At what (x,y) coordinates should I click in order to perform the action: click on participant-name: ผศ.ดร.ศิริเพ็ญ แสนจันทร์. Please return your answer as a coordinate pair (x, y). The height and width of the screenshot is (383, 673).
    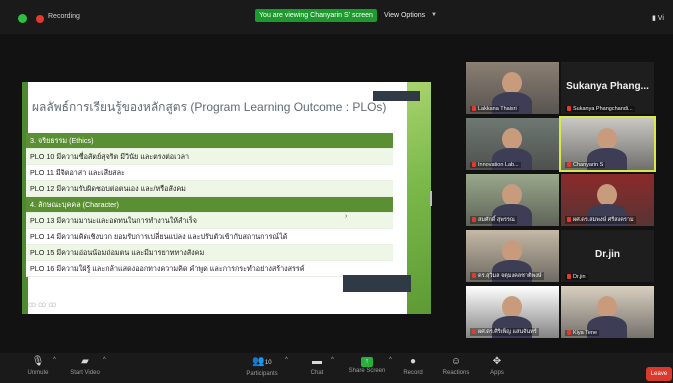
    Looking at the image, I should click on (507, 332).